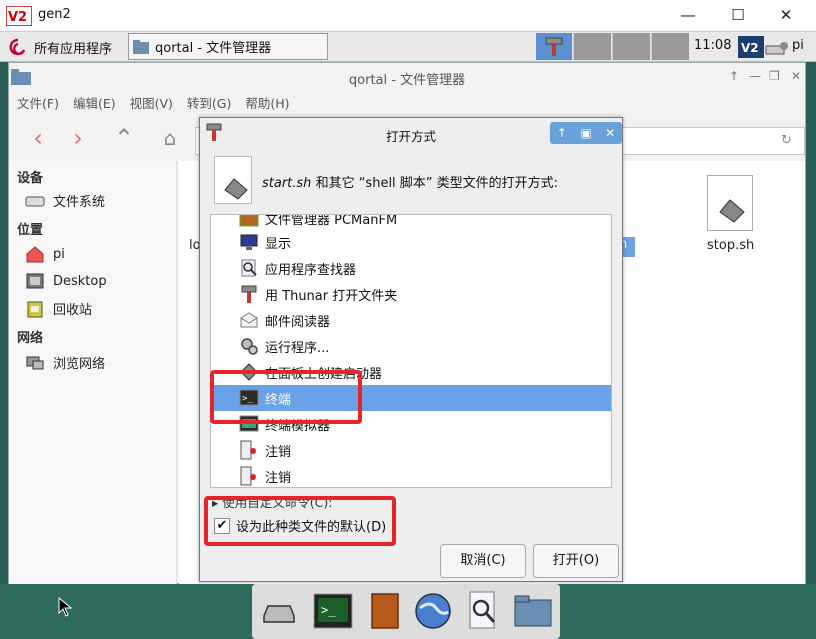  Describe the element at coordinates (777, 48) in the screenshot. I see `network-tray-icon` at that location.